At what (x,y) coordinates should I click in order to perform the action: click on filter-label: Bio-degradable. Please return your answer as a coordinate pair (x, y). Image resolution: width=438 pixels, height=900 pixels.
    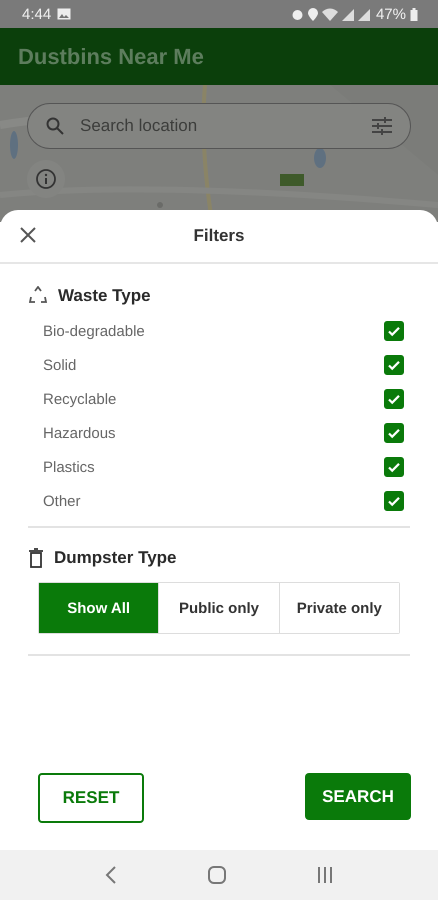
    Looking at the image, I should click on (94, 331).